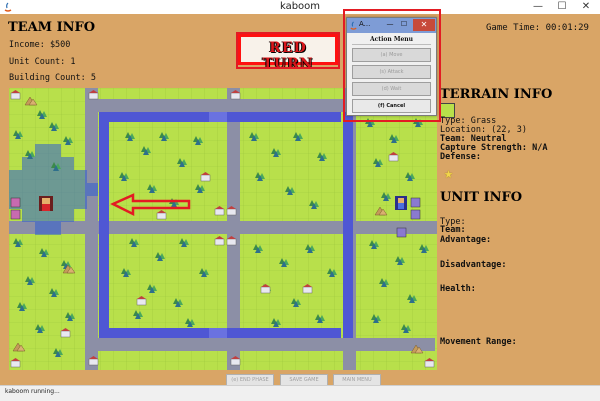  Describe the element at coordinates (40, 45) in the screenshot. I see `income-label: Income: $500` at that location.